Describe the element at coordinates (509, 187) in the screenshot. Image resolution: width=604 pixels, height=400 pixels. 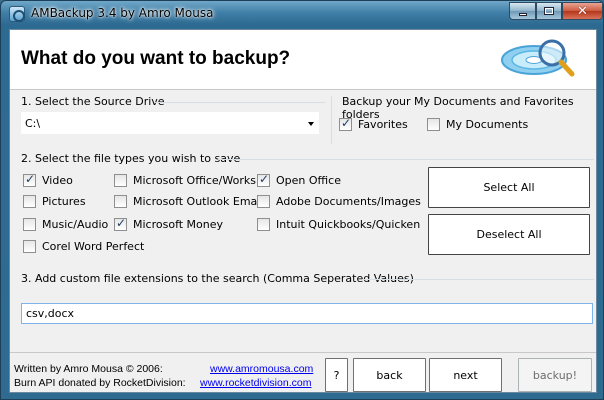
I see `select-all-button: Select All` at that location.